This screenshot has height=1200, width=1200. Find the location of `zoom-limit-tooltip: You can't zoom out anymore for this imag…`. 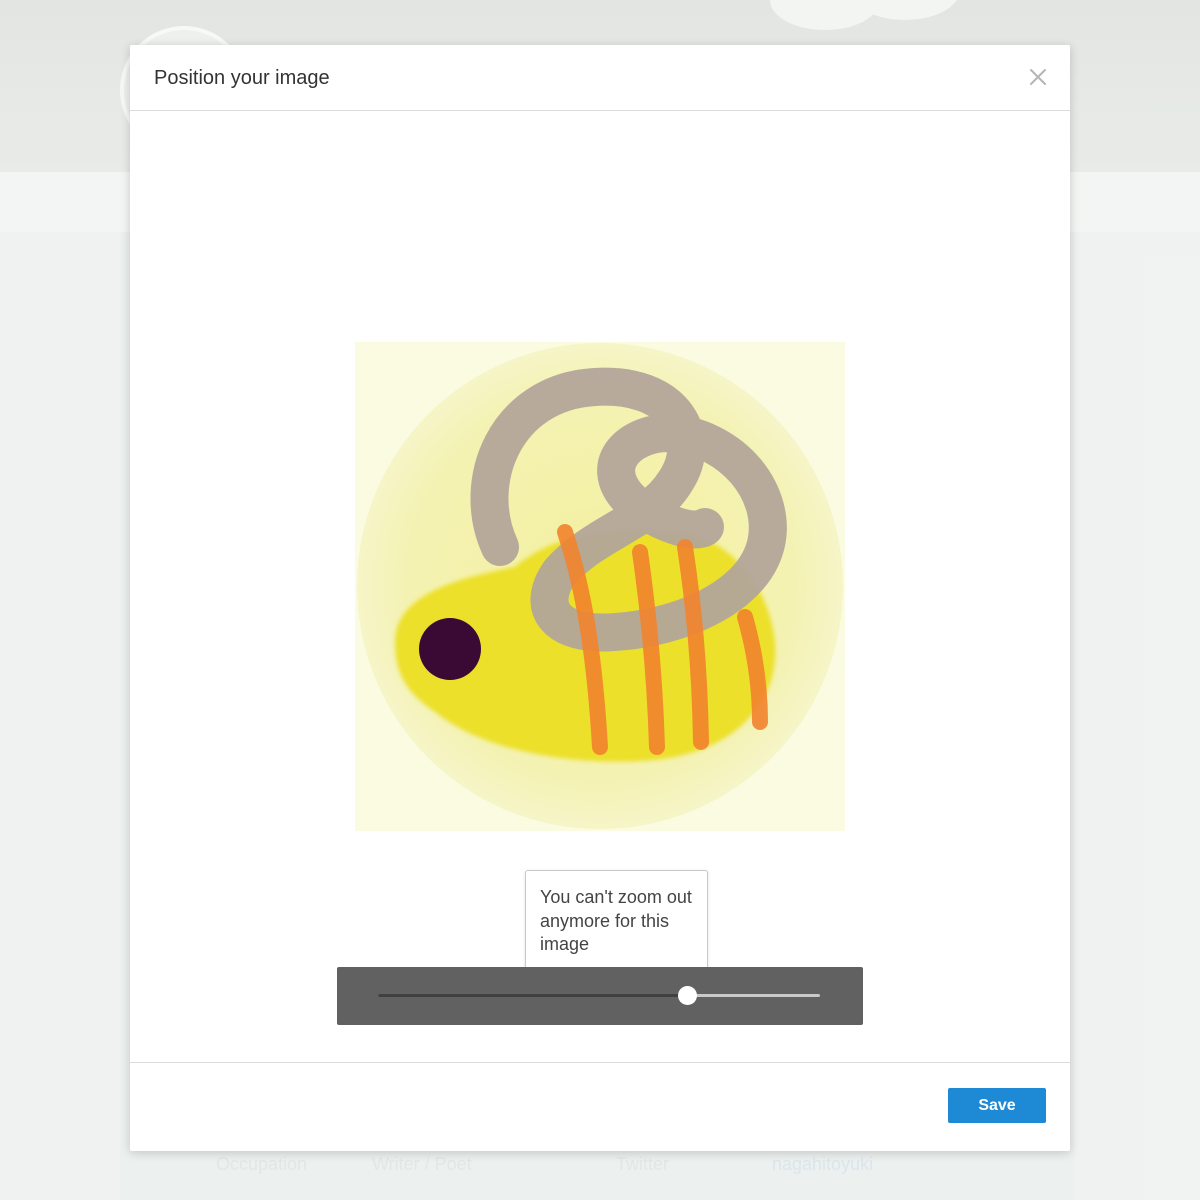

zoom-limit-tooltip: You can't zoom out anymore for this imag… is located at coordinates (616, 927).